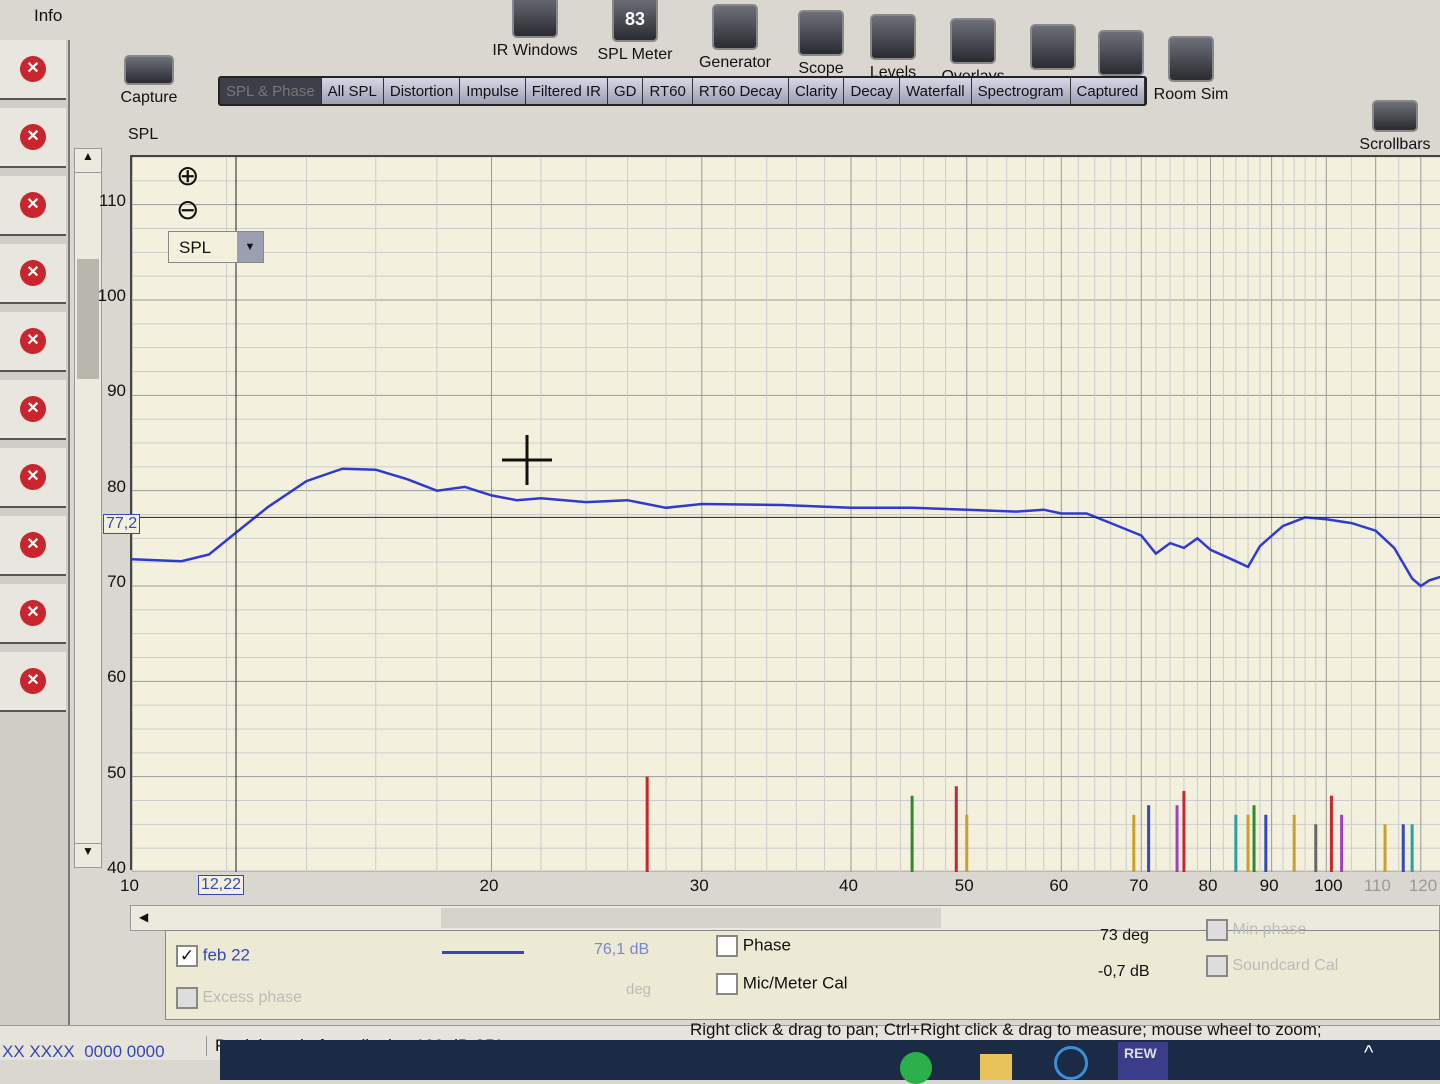 The width and height of the screenshot is (1440, 1084). I want to click on cursor-y-readout: 77,2, so click(122, 524).